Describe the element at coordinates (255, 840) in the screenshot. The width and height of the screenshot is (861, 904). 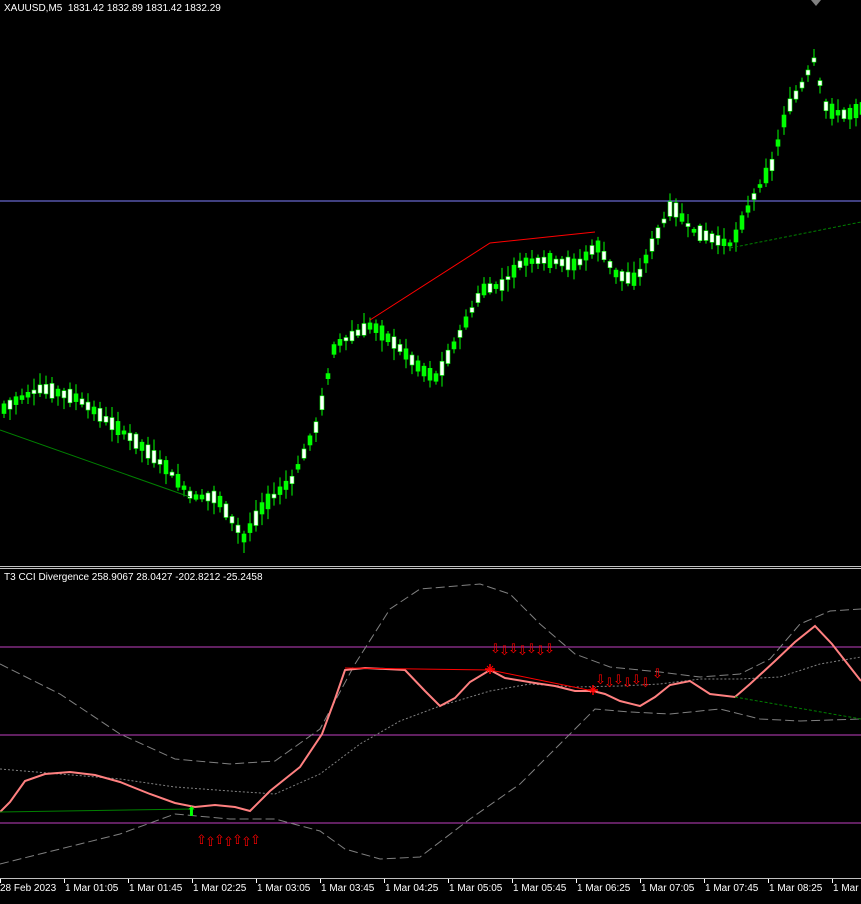
I see `buy-arrow-outline-icon: ⇧` at that location.